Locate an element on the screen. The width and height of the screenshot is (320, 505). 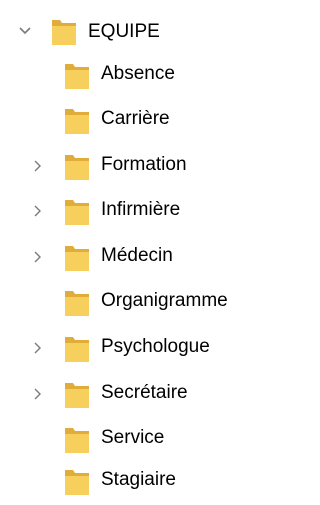
tree-item-psychologue: Psychologue is located at coordinates (131, 350).